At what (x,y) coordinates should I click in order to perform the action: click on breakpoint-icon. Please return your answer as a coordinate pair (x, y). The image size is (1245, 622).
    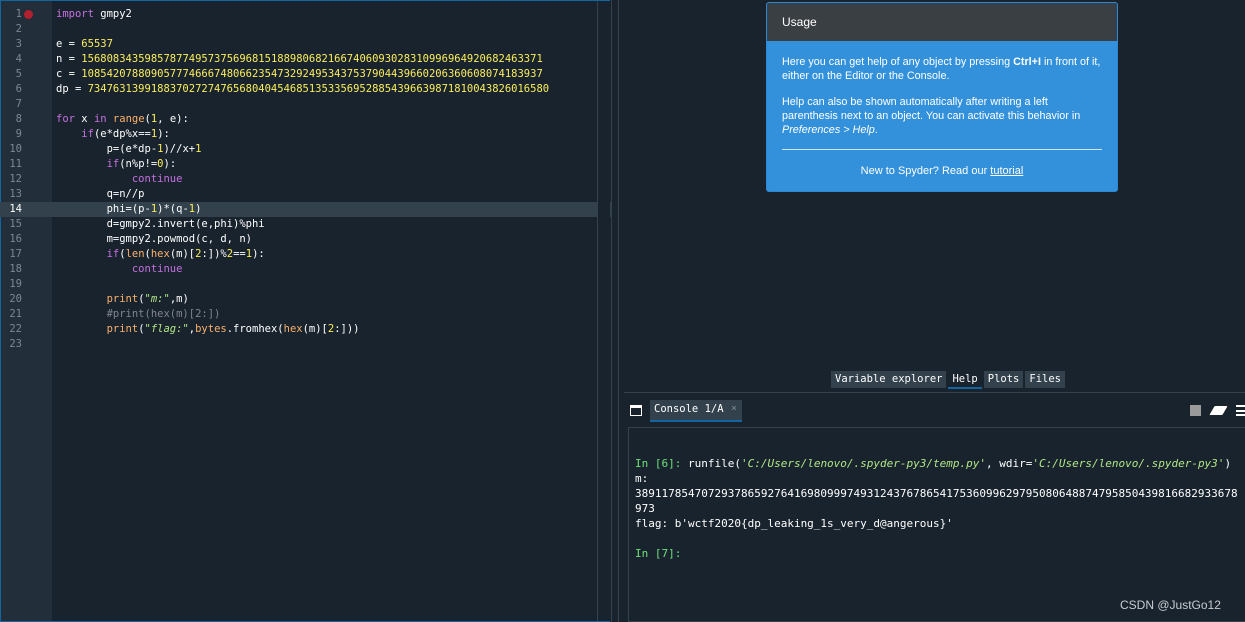
    Looking at the image, I should click on (28, 14).